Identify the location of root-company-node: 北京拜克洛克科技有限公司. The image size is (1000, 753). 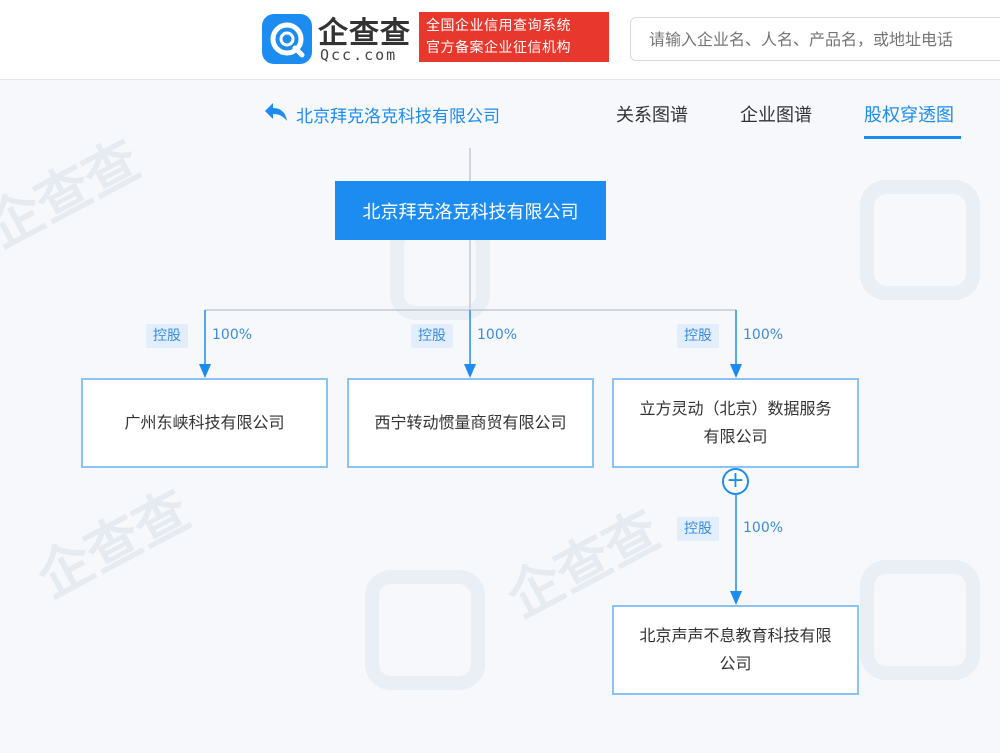
(470, 210).